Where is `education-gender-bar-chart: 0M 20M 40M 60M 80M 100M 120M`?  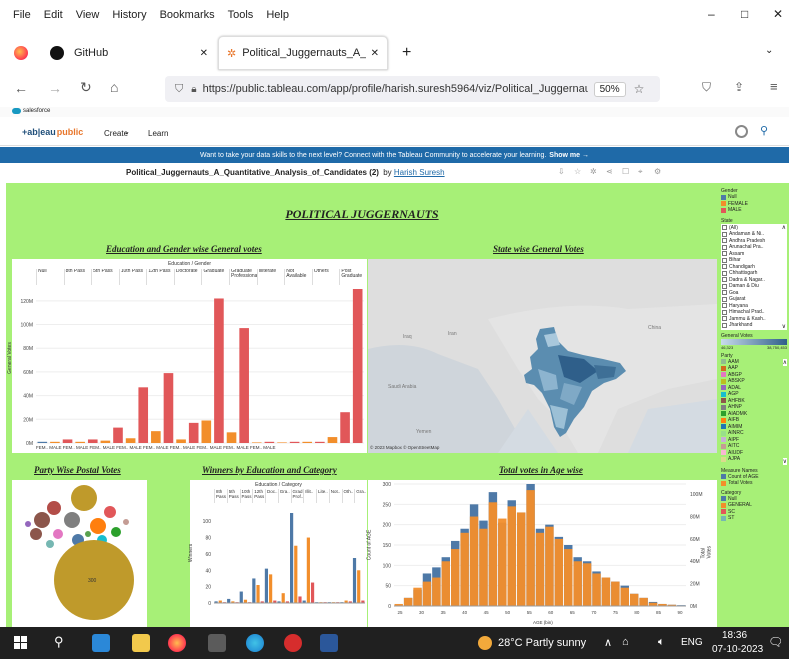
education-gender-bar-chart: 0M 20M 40M 60M 80M 100M 120M is located at coordinates (189, 369).